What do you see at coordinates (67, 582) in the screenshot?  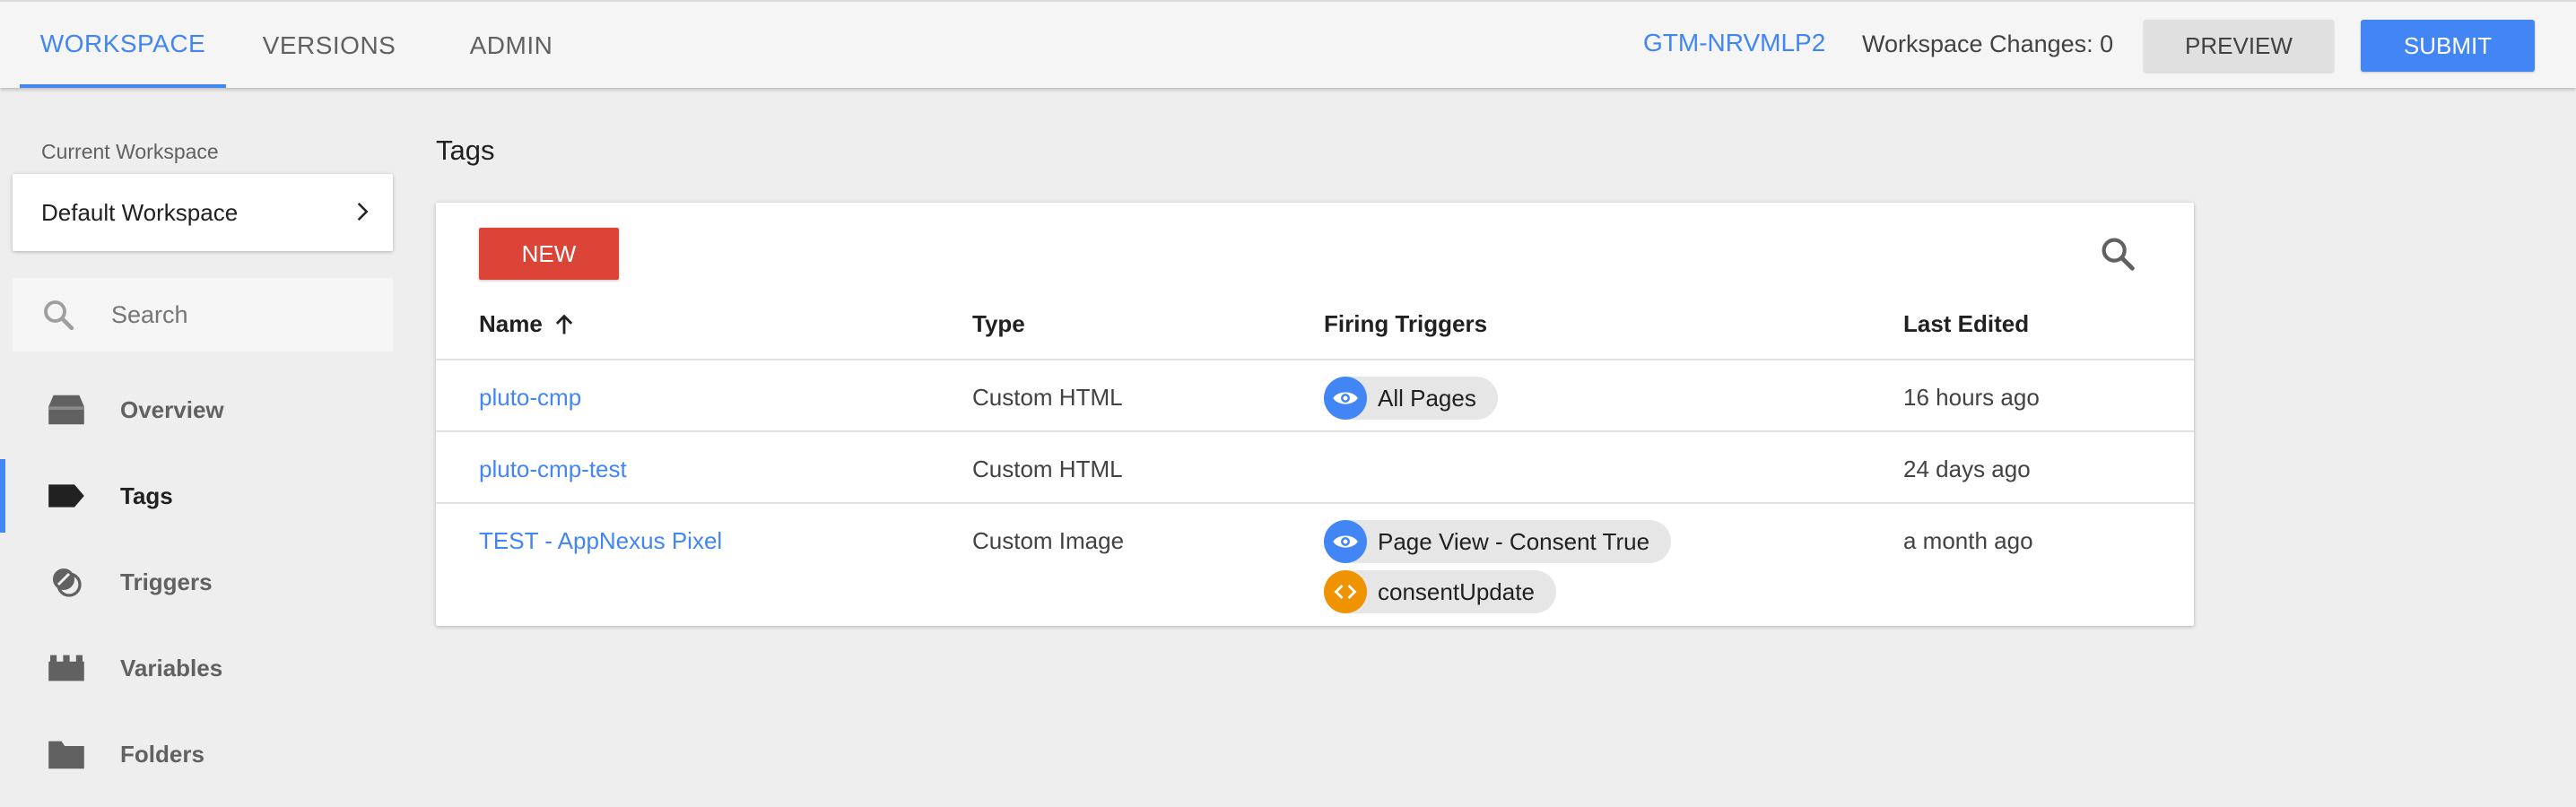 I see `trigger-icon` at bounding box center [67, 582].